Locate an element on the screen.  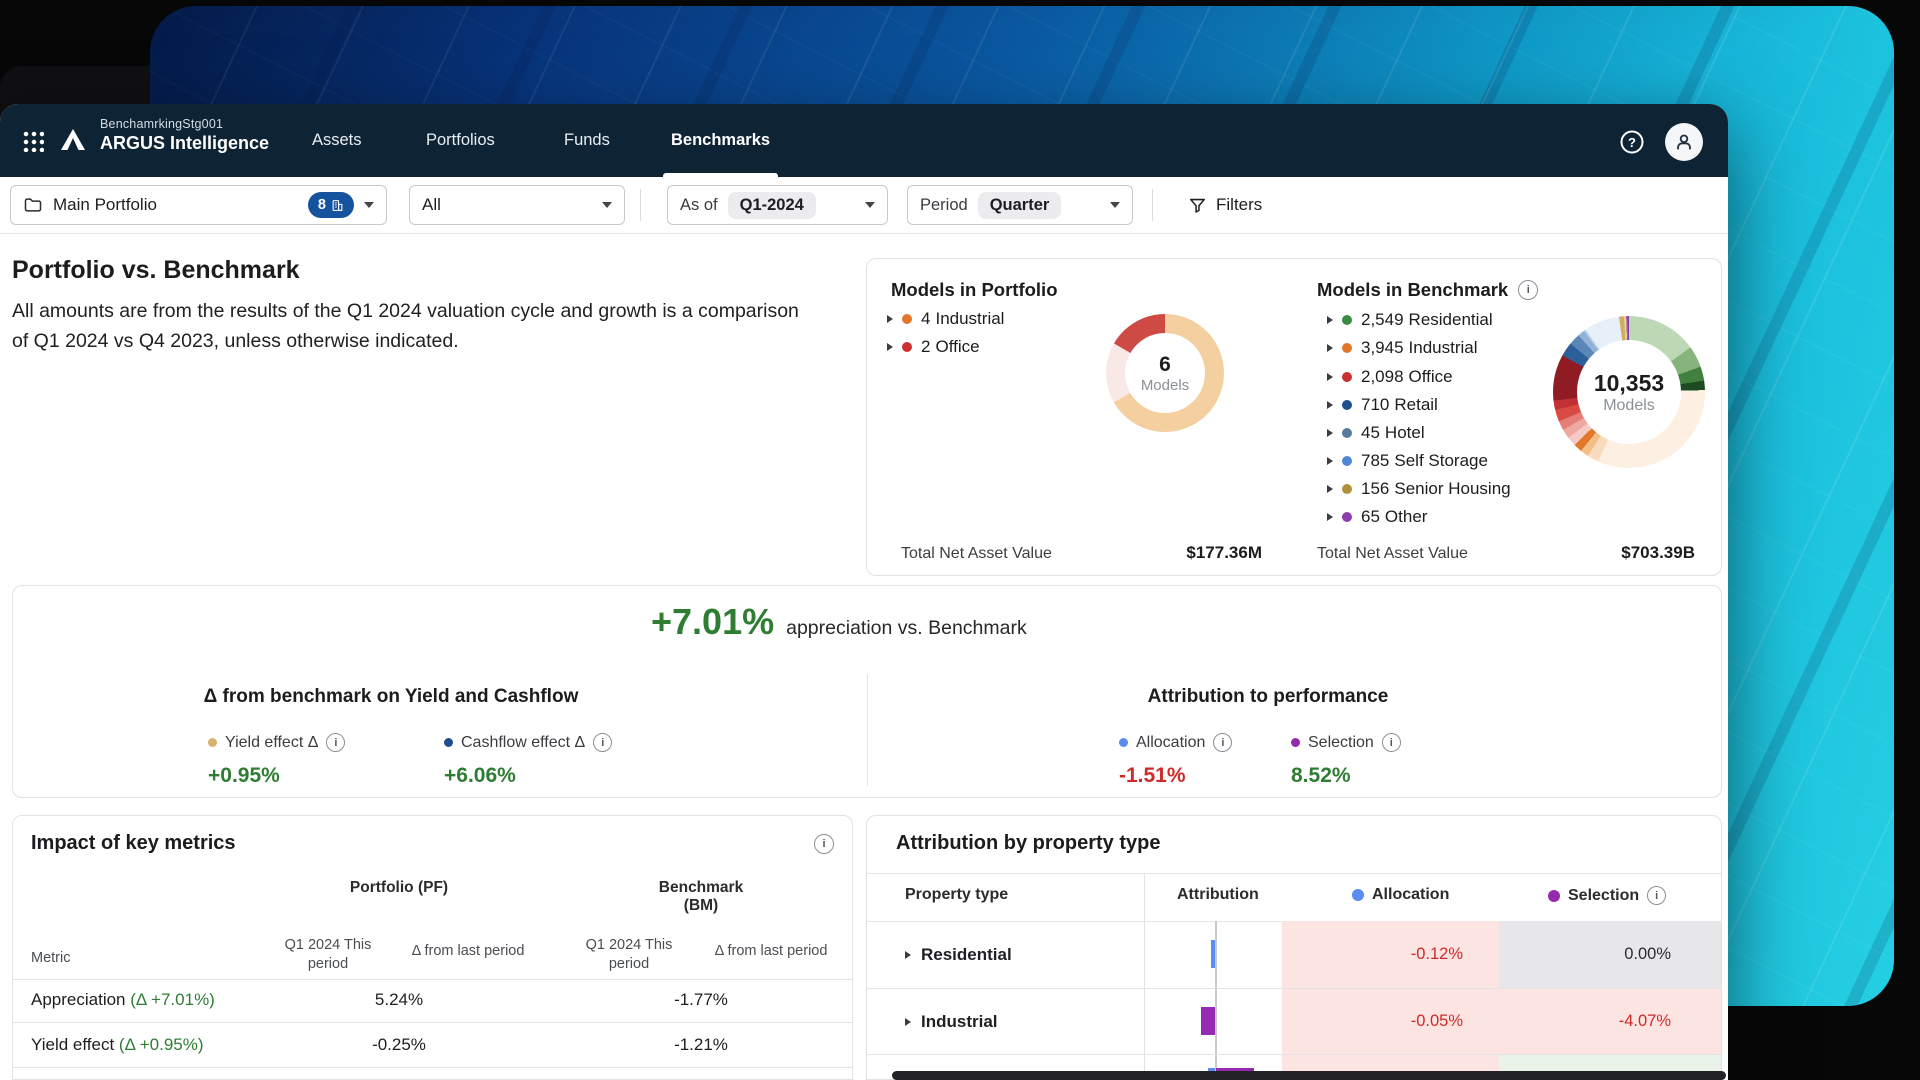
legend-item-office: 2,098 Office is located at coordinates (1390, 377).